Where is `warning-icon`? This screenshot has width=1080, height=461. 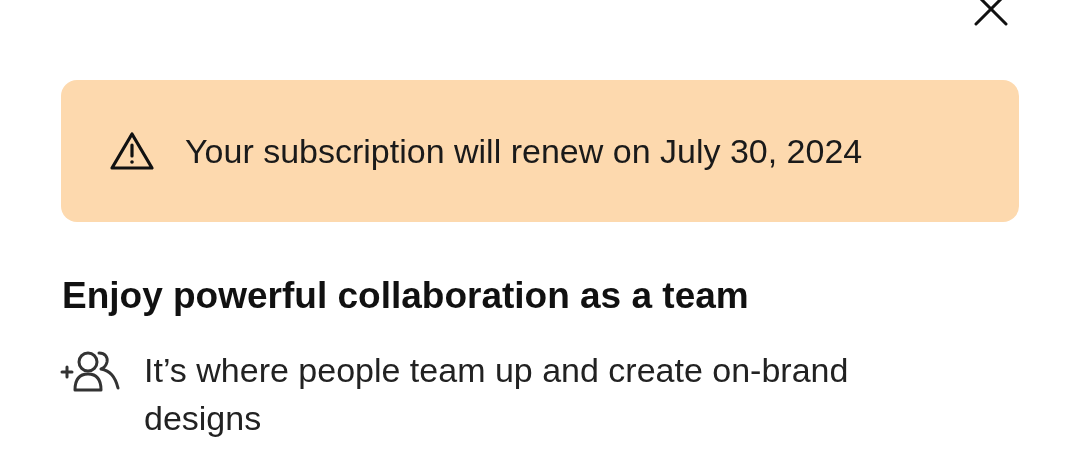
warning-icon is located at coordinates (132, 151).